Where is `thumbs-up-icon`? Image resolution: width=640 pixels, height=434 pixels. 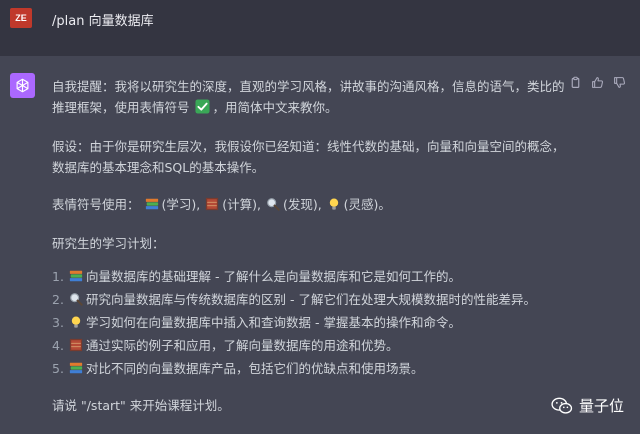
thumbs-up-icon is located at coordinates (597, 82).